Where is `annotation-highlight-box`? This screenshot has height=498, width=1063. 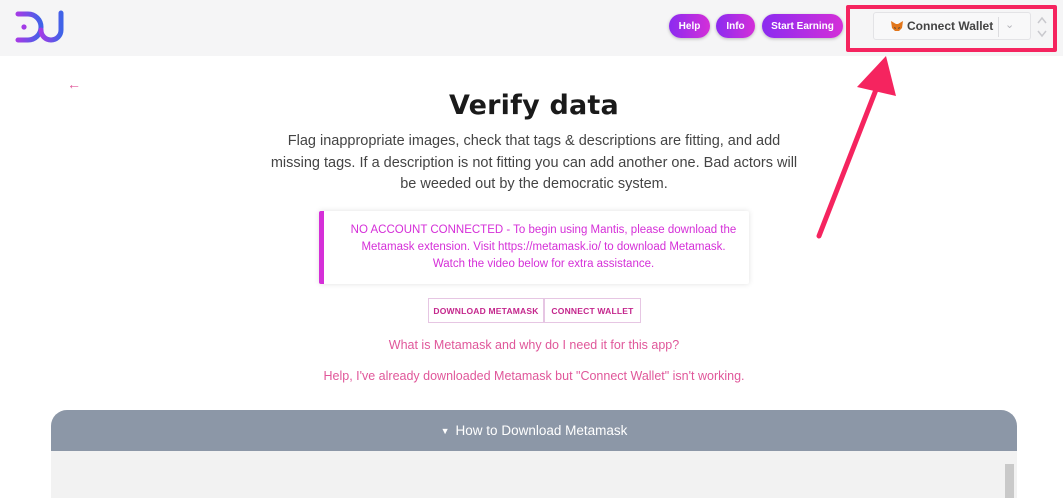
annotation-highlight-box is located at coordinates (951, 28).